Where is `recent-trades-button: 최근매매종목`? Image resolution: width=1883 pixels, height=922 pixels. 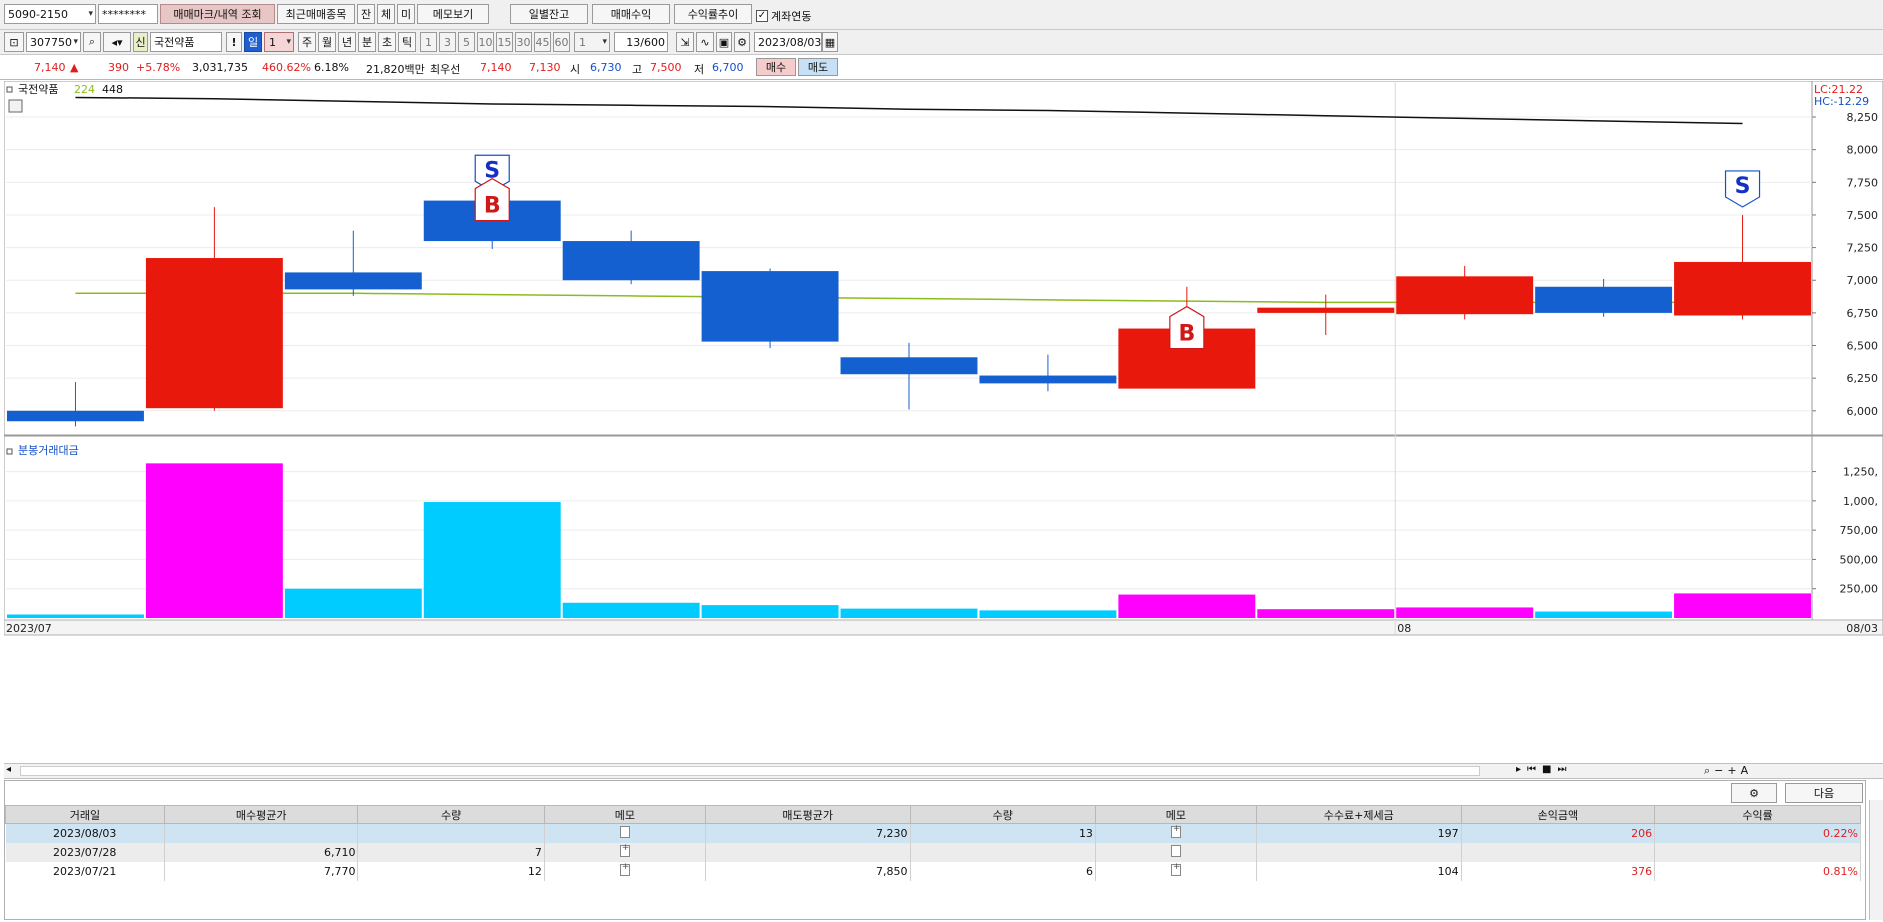 recent-trades-button: 최근매매종목 is located at coordinates (316, 14).